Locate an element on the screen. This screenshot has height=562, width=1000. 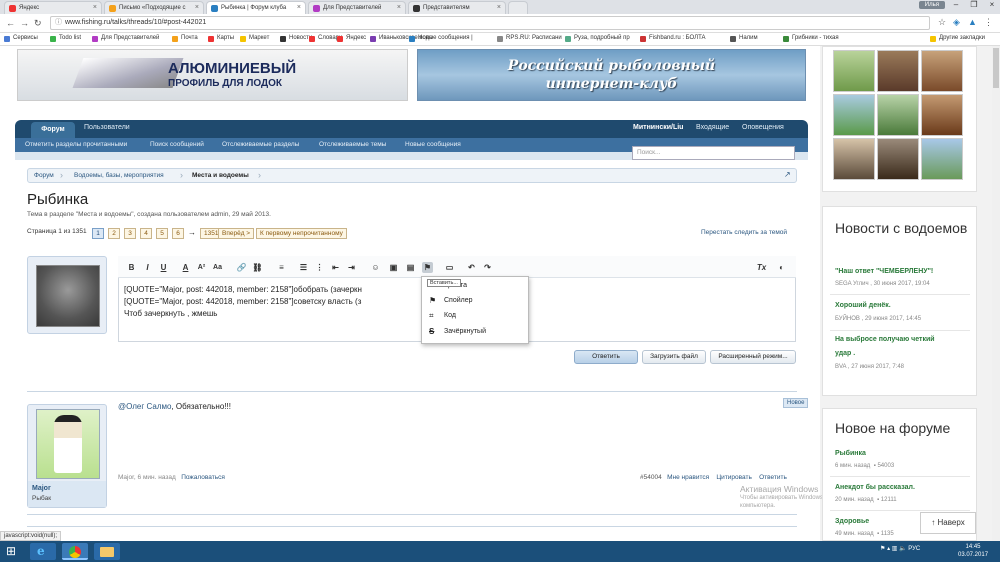
bookmark-item: Карты is located at coordinates (221, 38).